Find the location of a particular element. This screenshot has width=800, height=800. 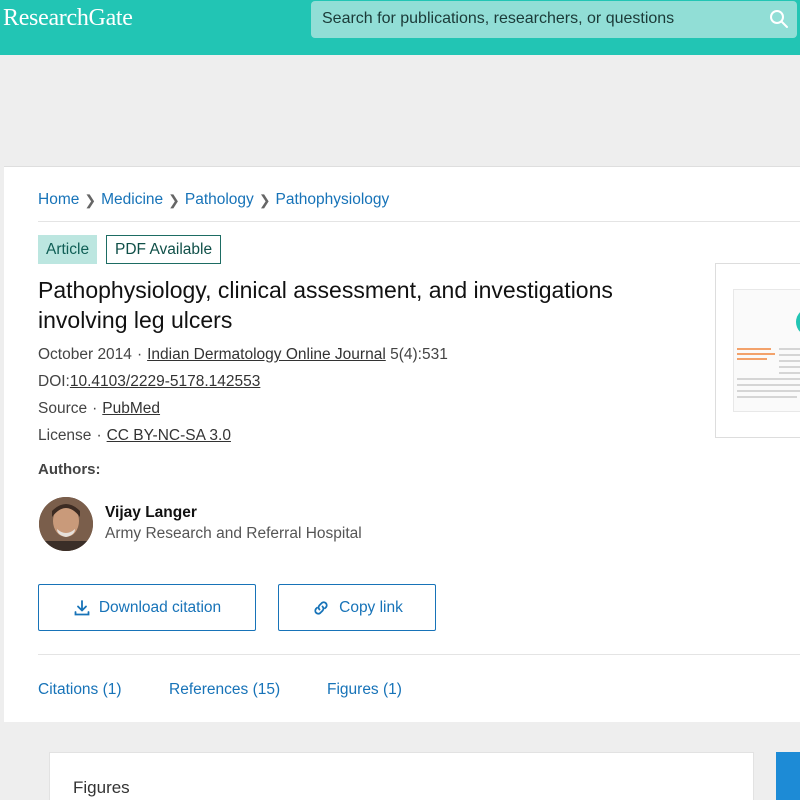

sidebar-action-button is located at coordinates (788, 776).